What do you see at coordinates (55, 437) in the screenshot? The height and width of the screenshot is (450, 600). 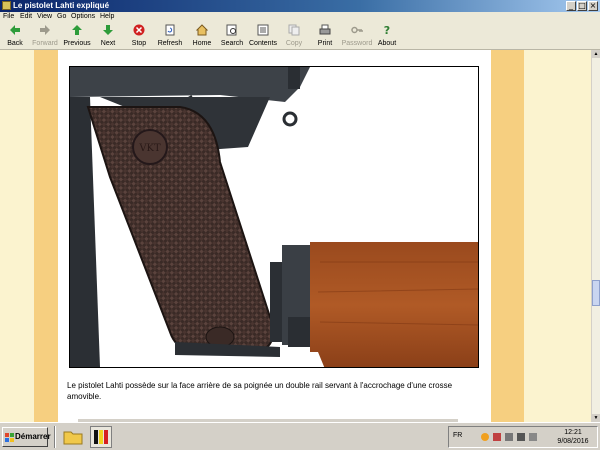 I see `taskbar-separator` at bounding box center [55, 437].